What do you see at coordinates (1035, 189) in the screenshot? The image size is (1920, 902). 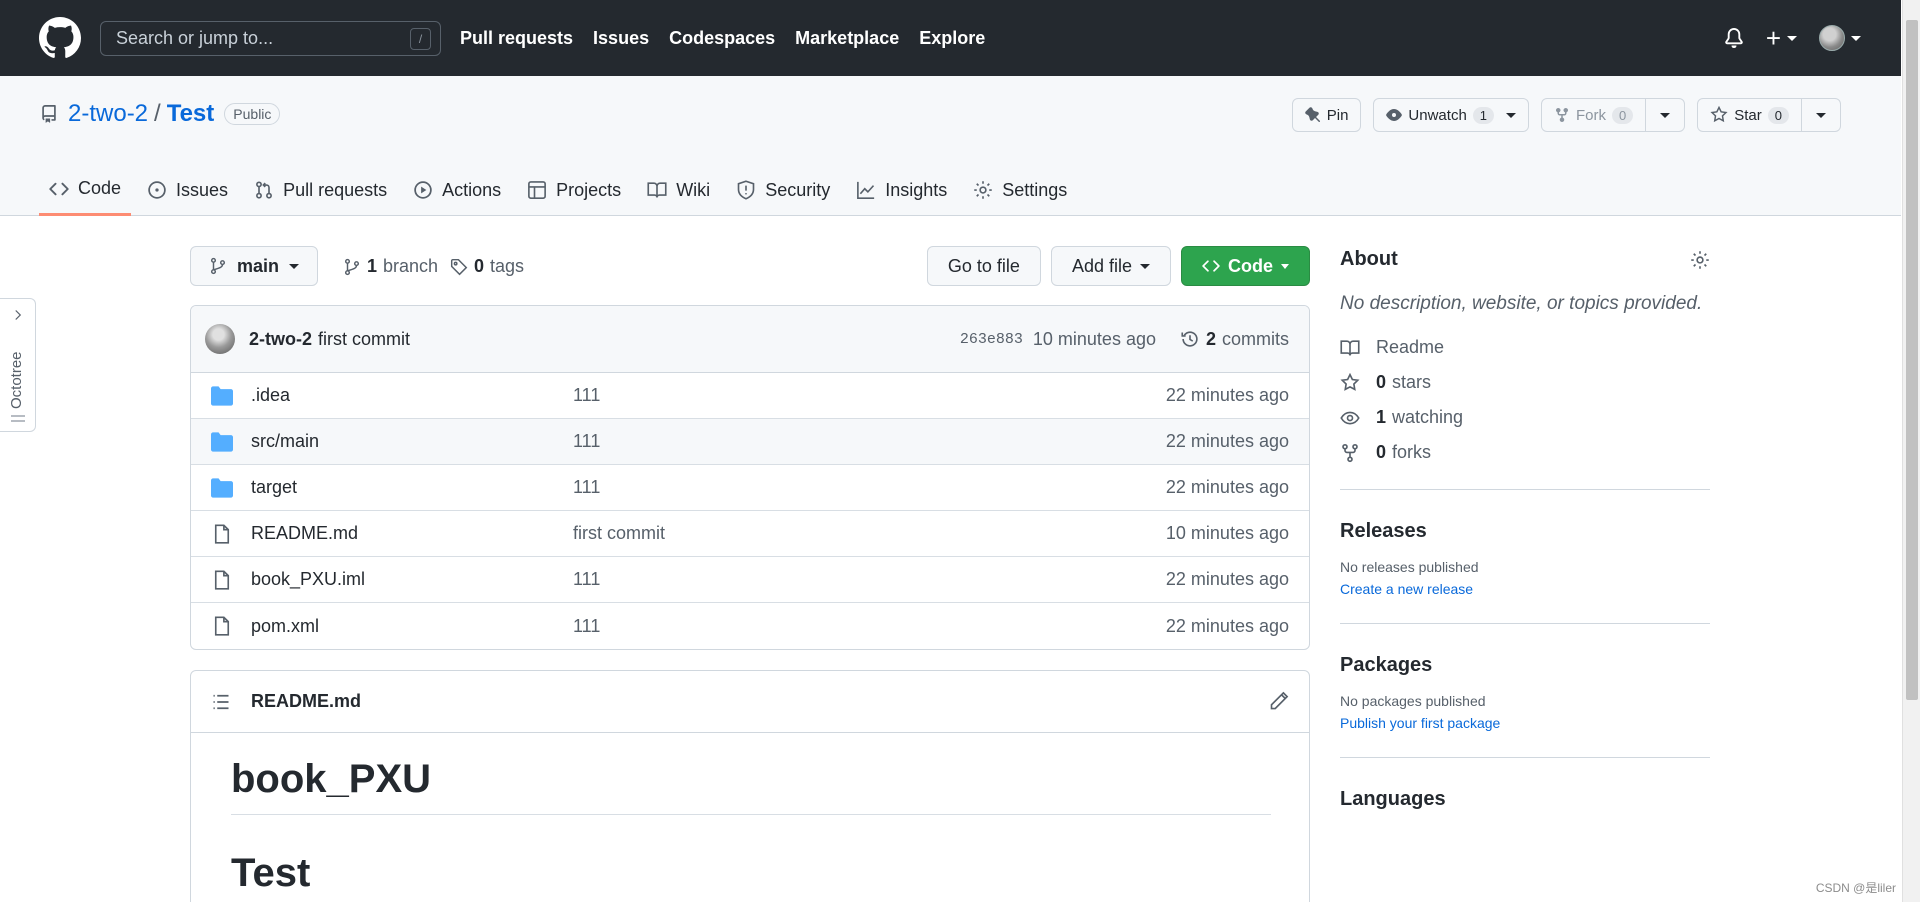 I see `tab-label: Settings` at bounding box center [1035, 189].